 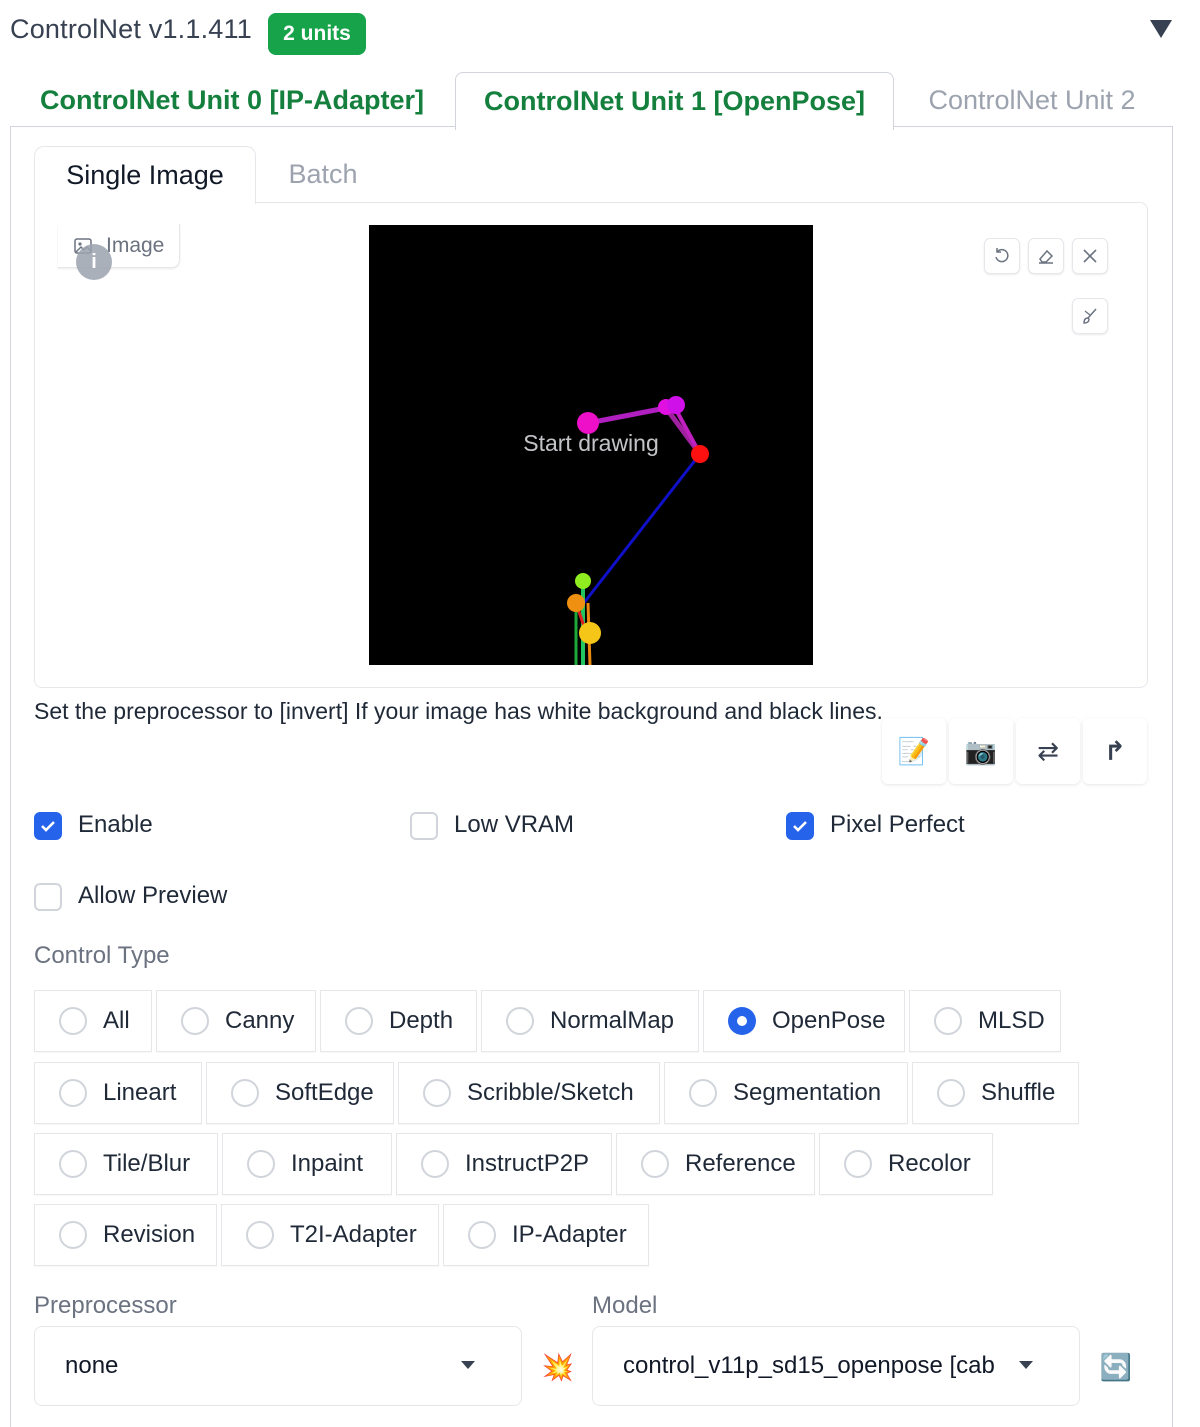 I want to click on control-type-option-reference: Reference, so click(x=715, y=1164).